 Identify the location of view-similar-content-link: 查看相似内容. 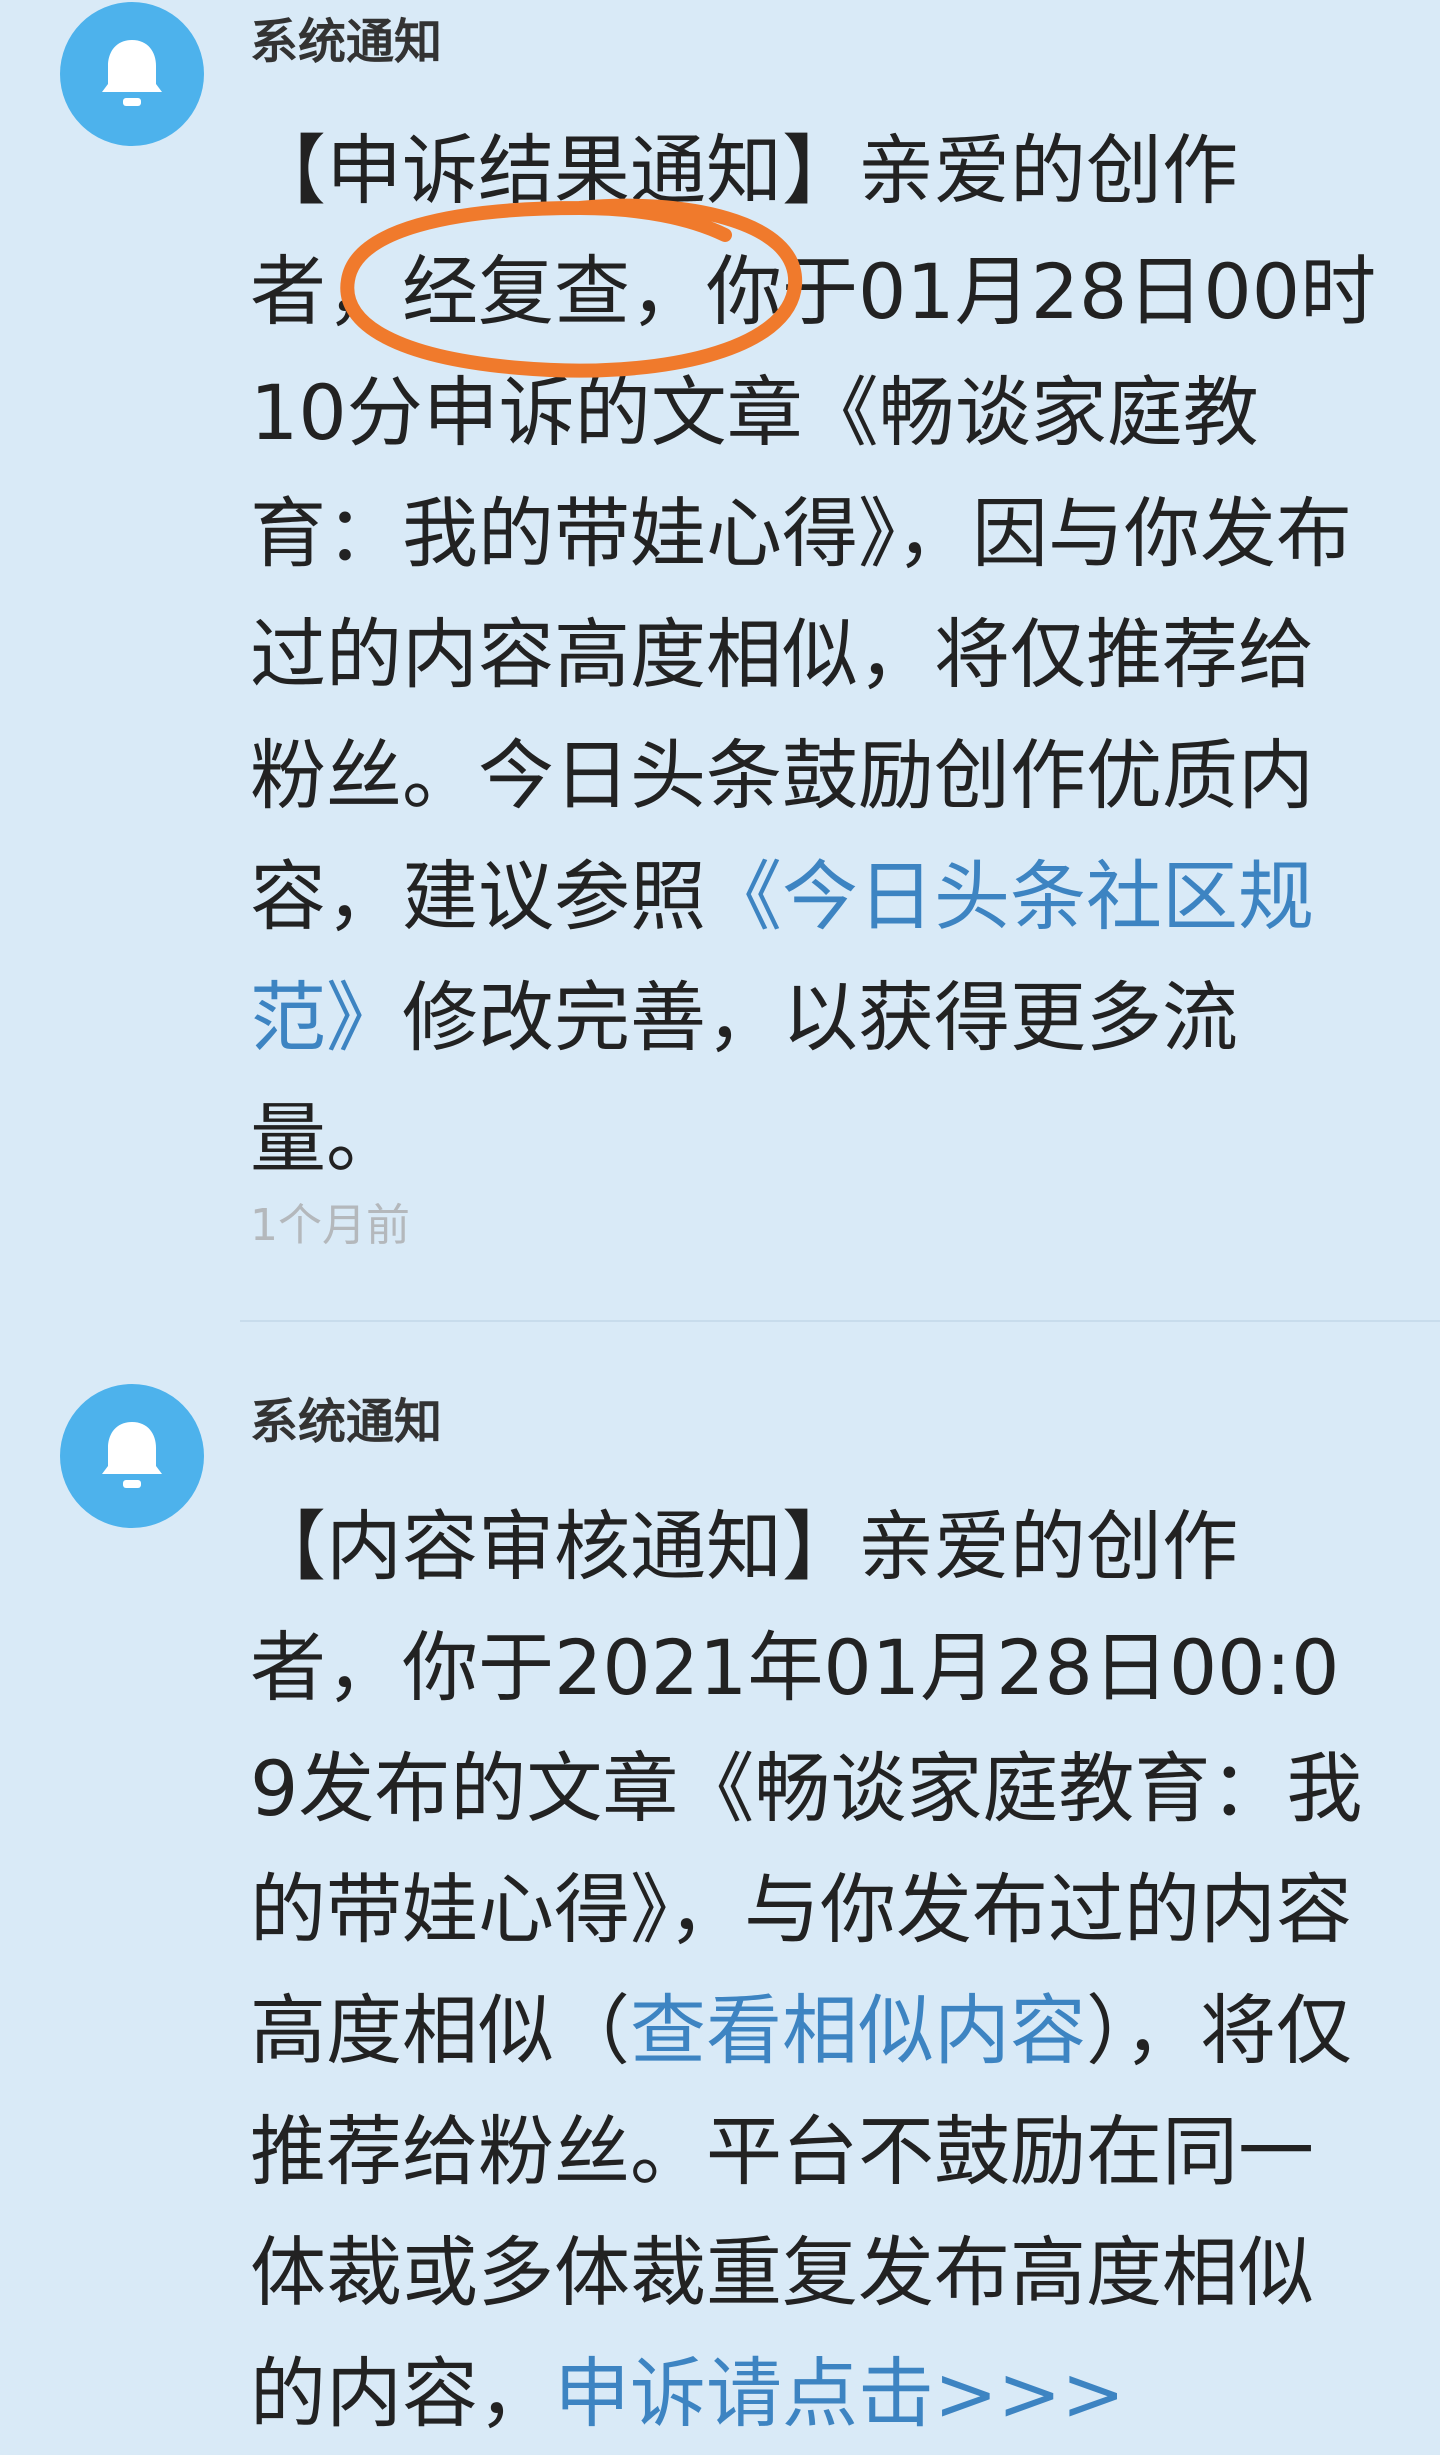
(858, 2030).